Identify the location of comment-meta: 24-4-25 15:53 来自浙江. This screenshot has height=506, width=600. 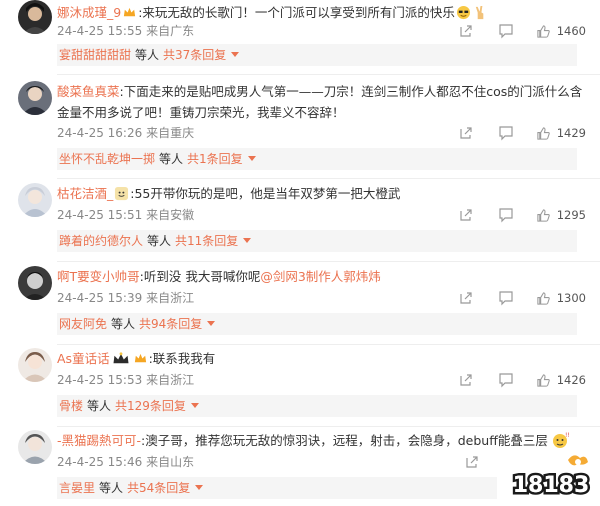
(125, 380).